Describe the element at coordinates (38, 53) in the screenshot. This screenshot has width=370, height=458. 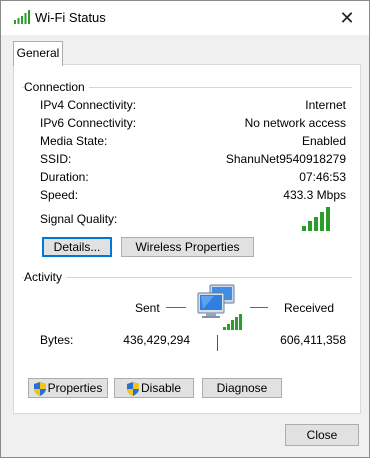
I see `tab-general: General` at that location.